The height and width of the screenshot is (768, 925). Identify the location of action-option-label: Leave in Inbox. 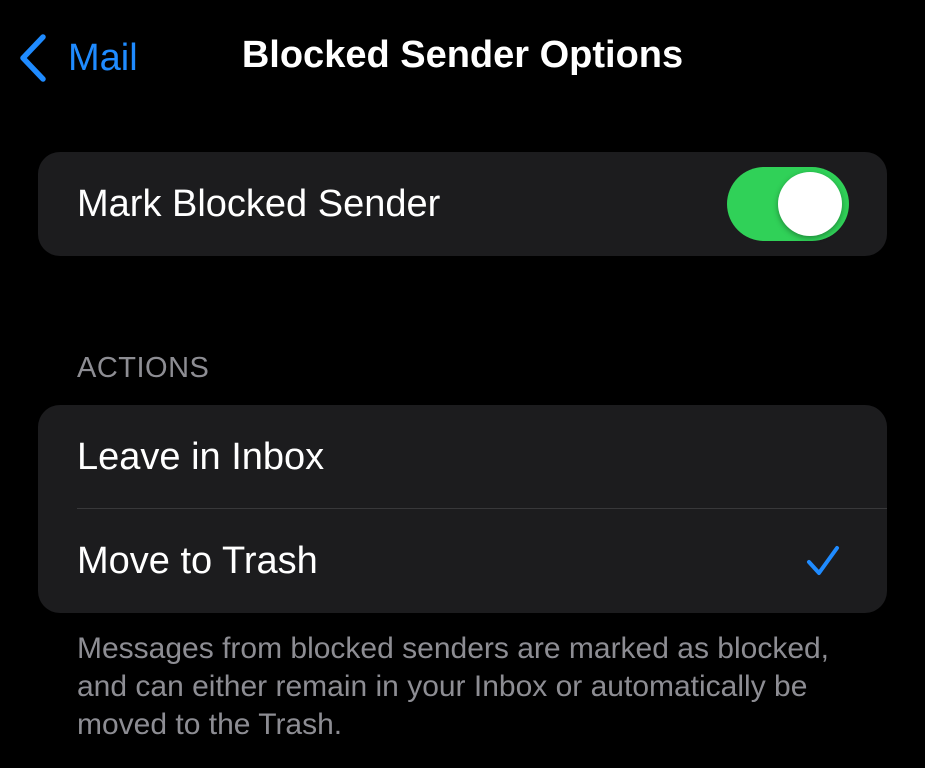
(201, 456).